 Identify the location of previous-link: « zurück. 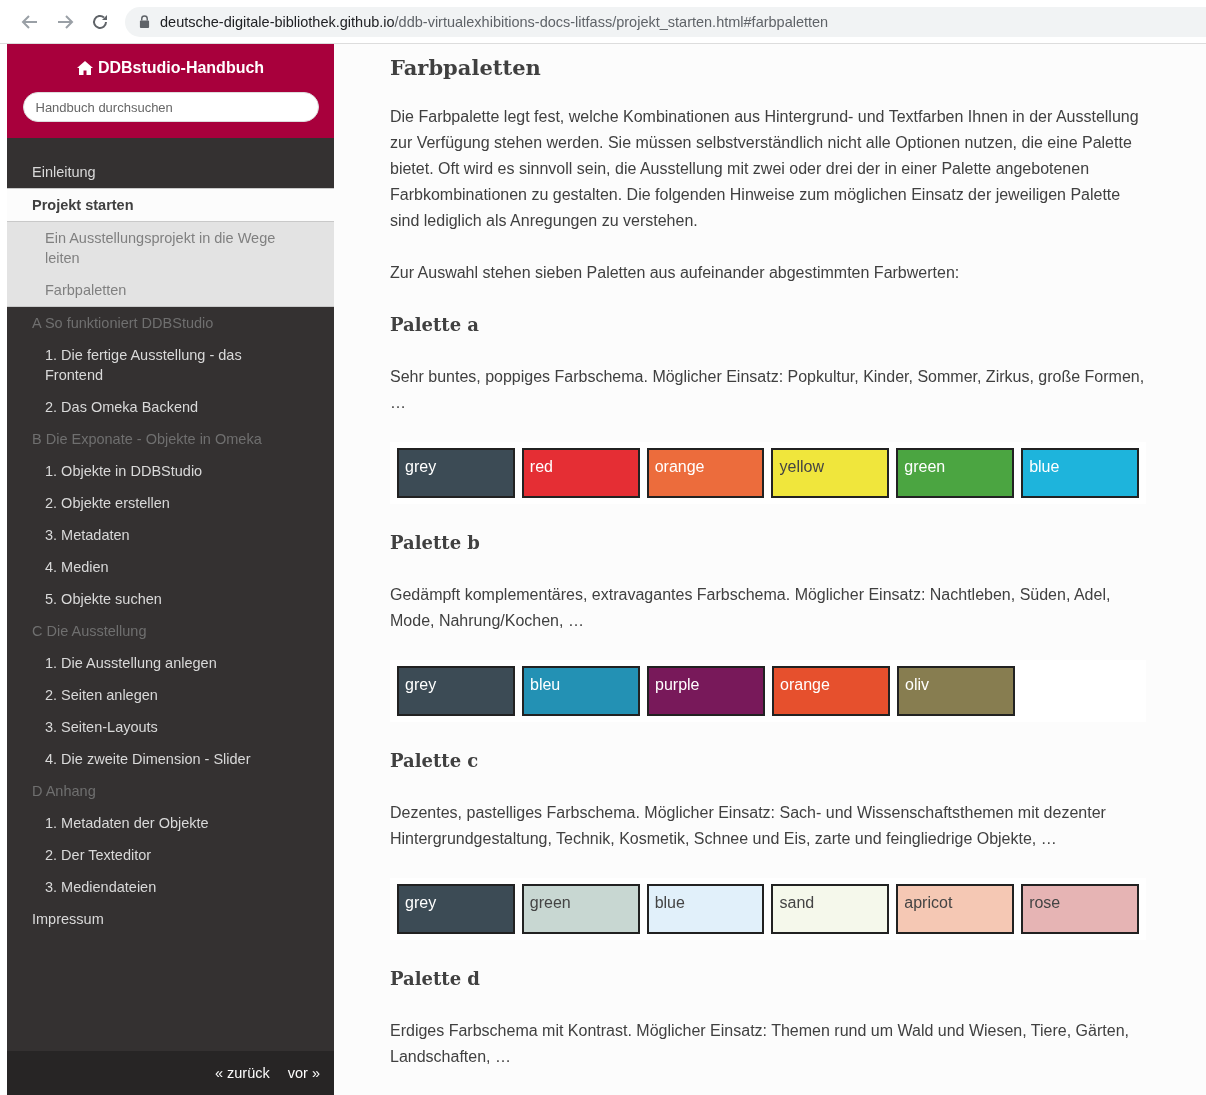
(242, 1073).